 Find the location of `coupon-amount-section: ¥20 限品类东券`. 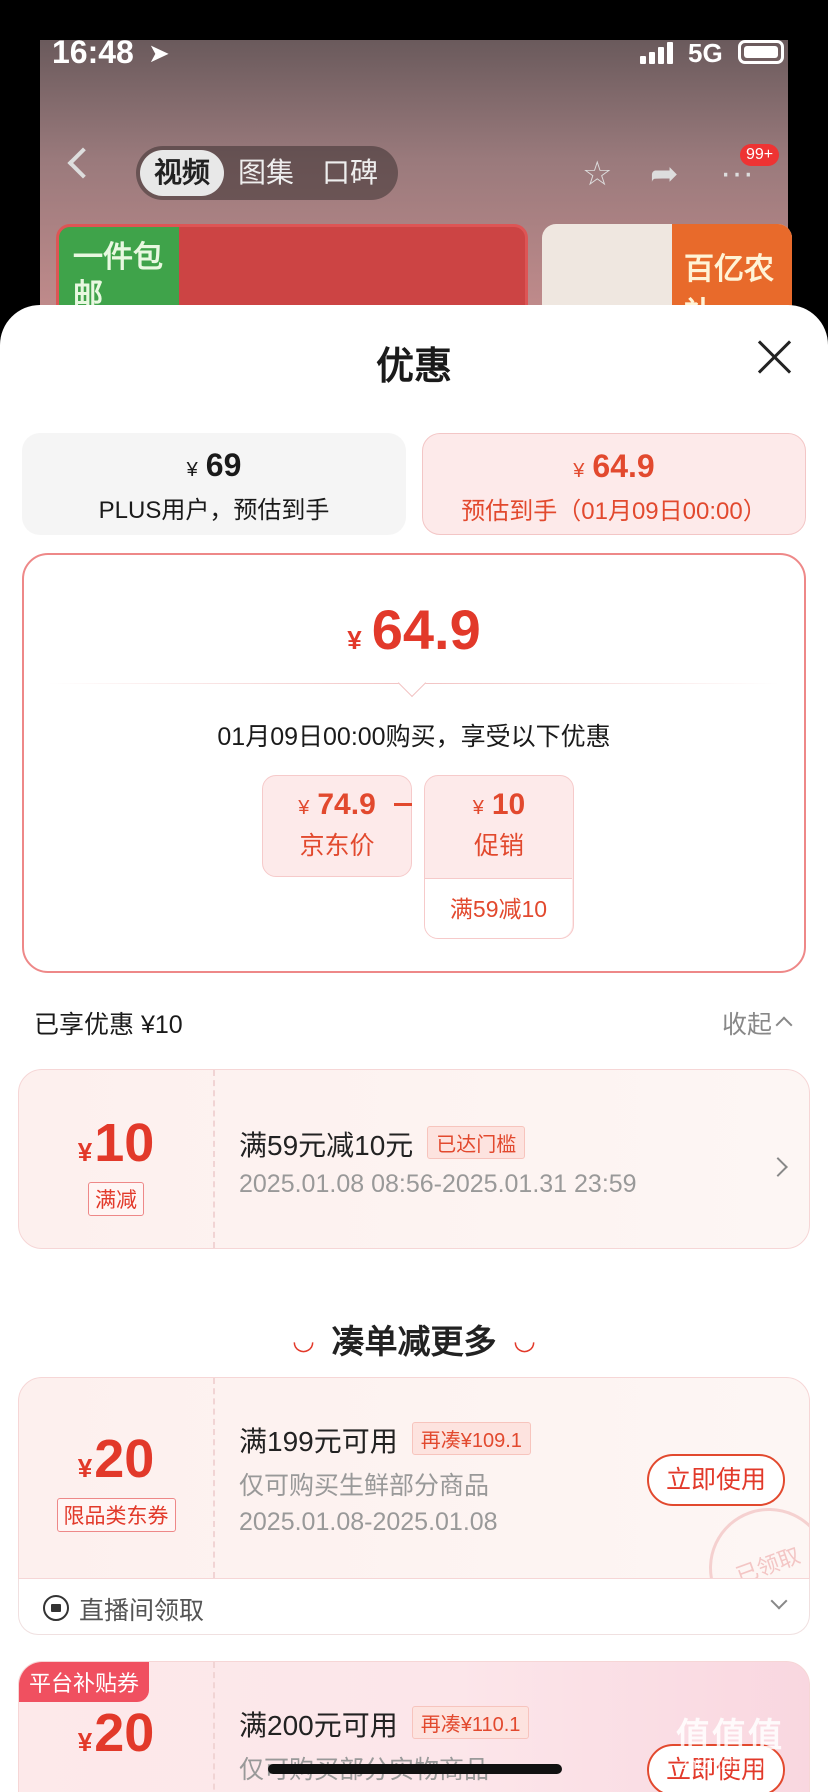

coupon-amount-section: ¥20 限品类东券 is located at coordinates (117, 1478).